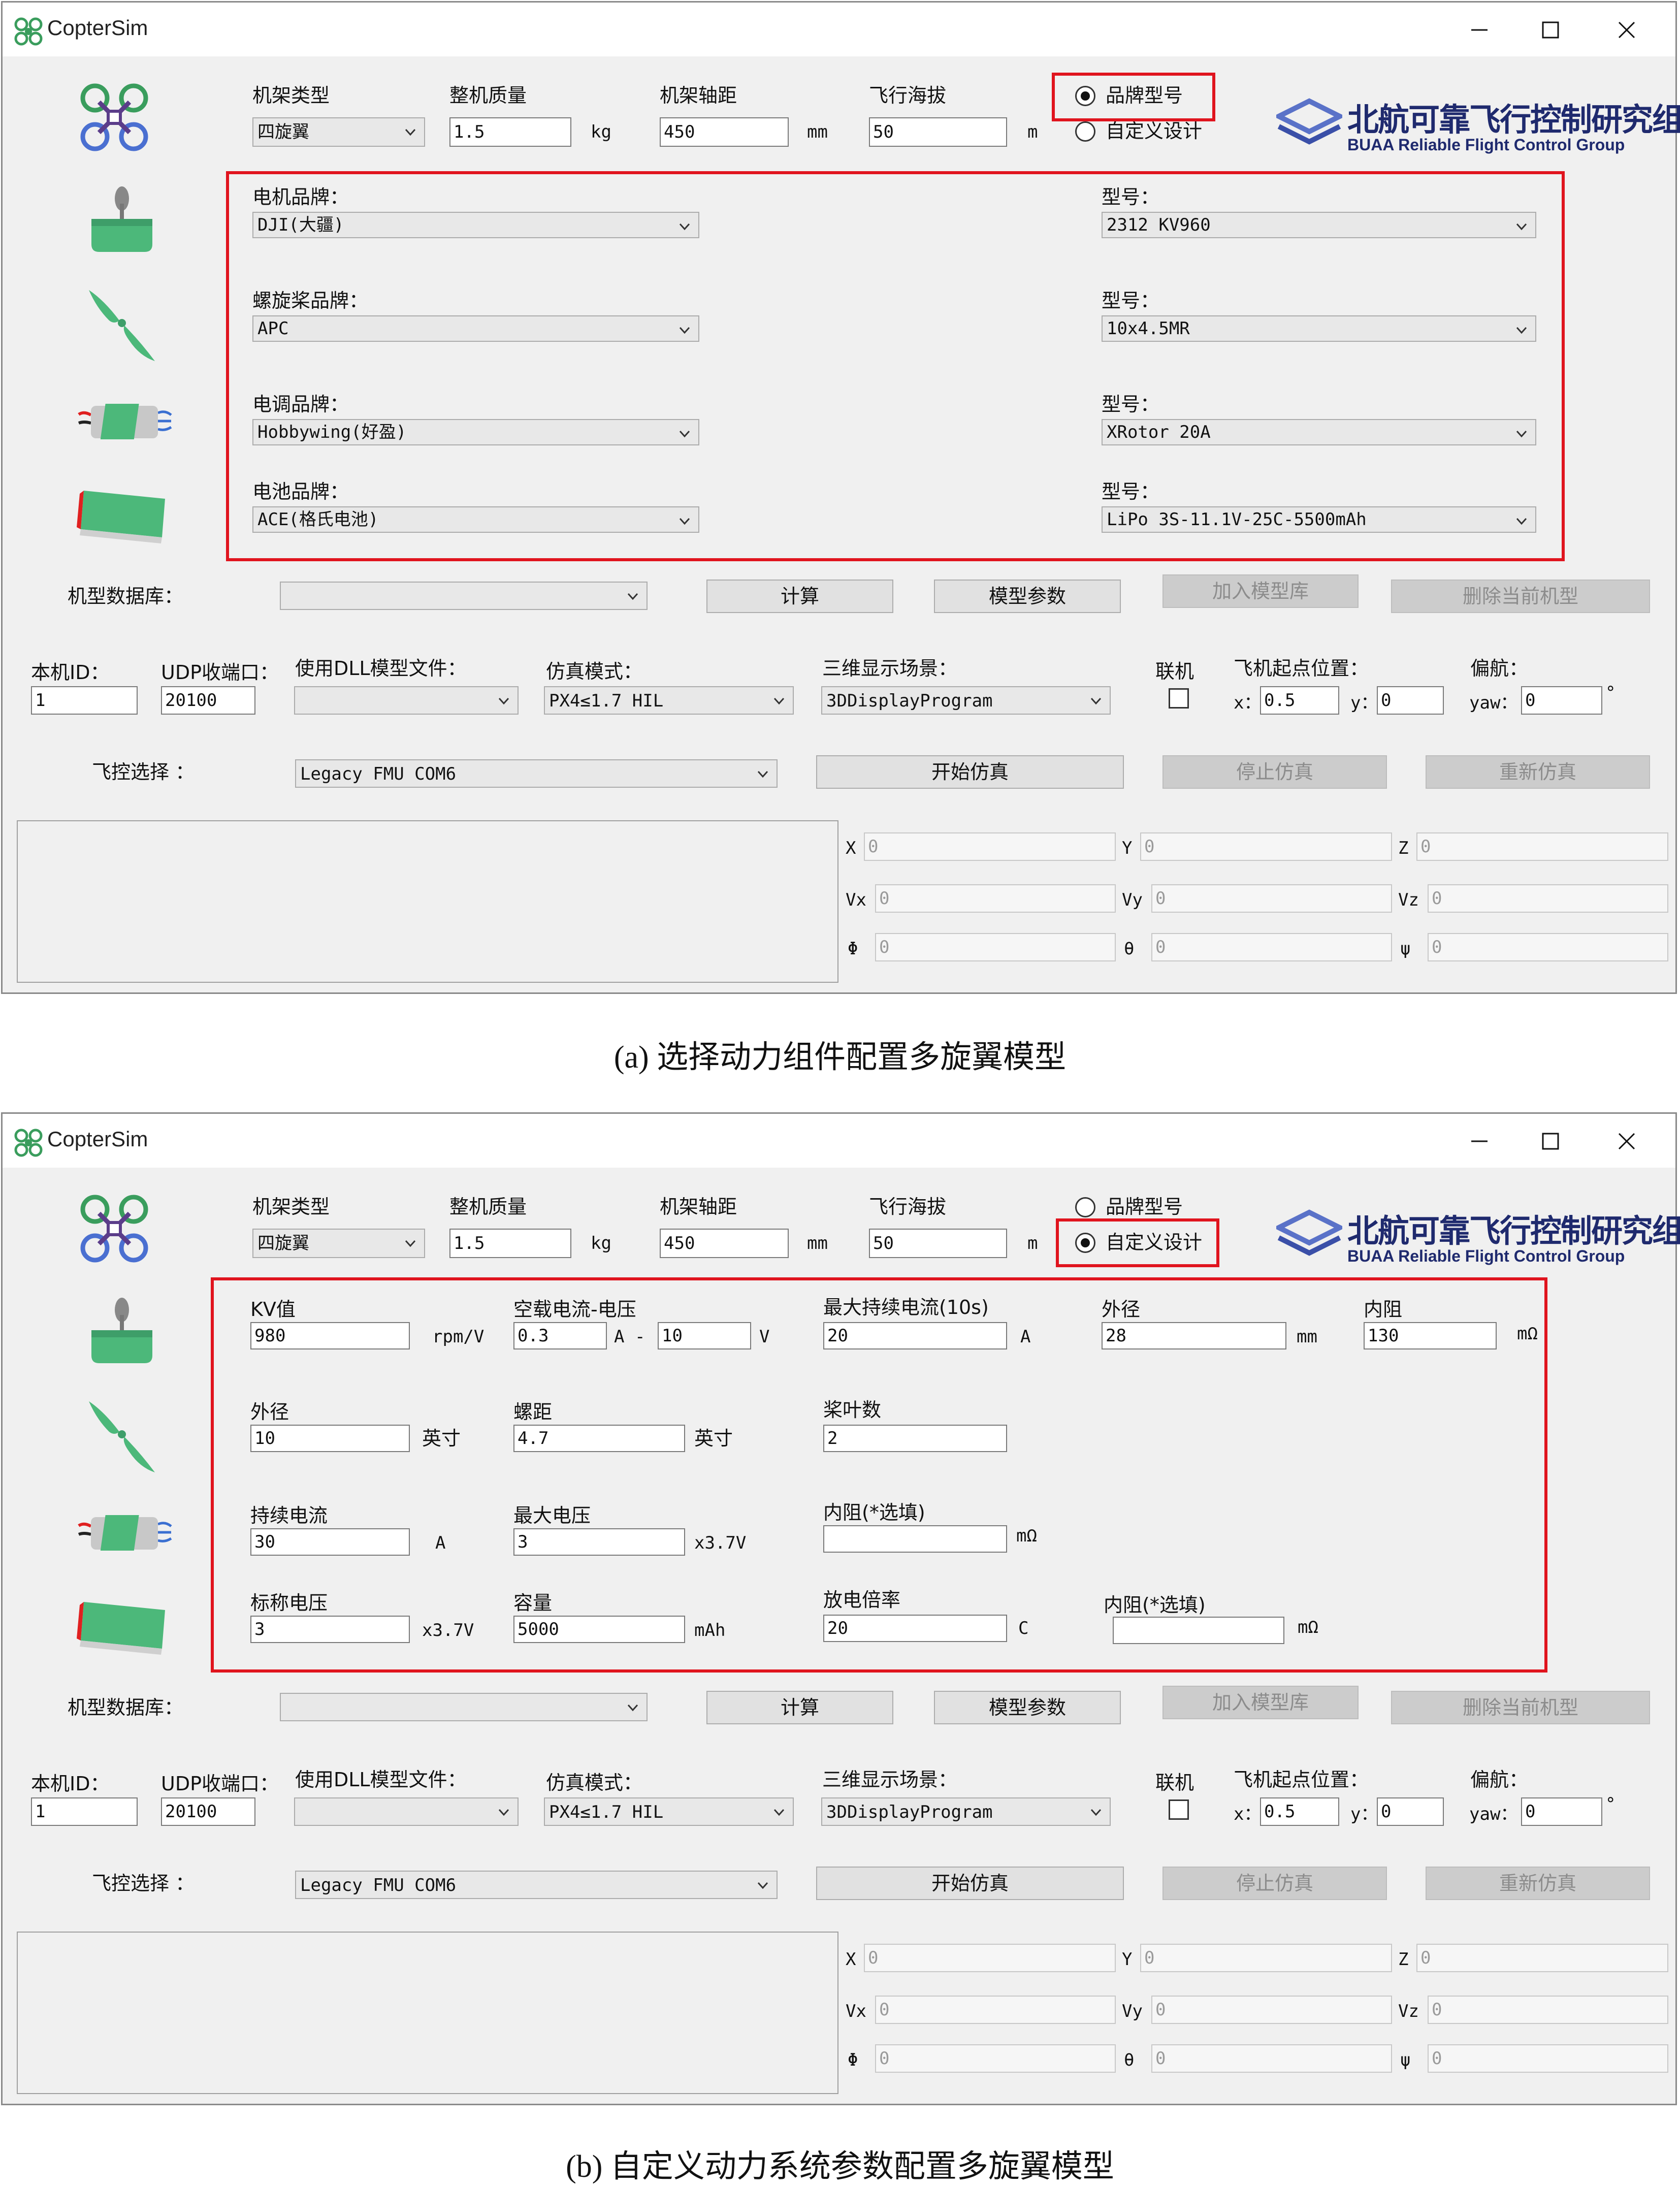 Image resolution: width=1680 pixels, height=2186 pixels. What do you see at coordinates (1133, 900) in the screenshot?
I see `state-vy-label: Vy` at bounding box center [1133, 900].